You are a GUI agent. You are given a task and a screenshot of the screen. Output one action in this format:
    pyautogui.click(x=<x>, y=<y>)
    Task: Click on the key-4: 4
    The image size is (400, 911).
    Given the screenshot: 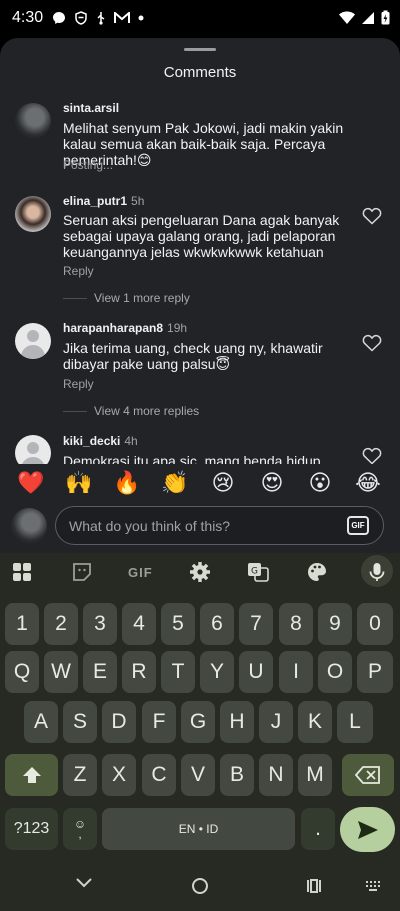 What is the action you would take?
    pyautogui.click(x=139, y=624)
    